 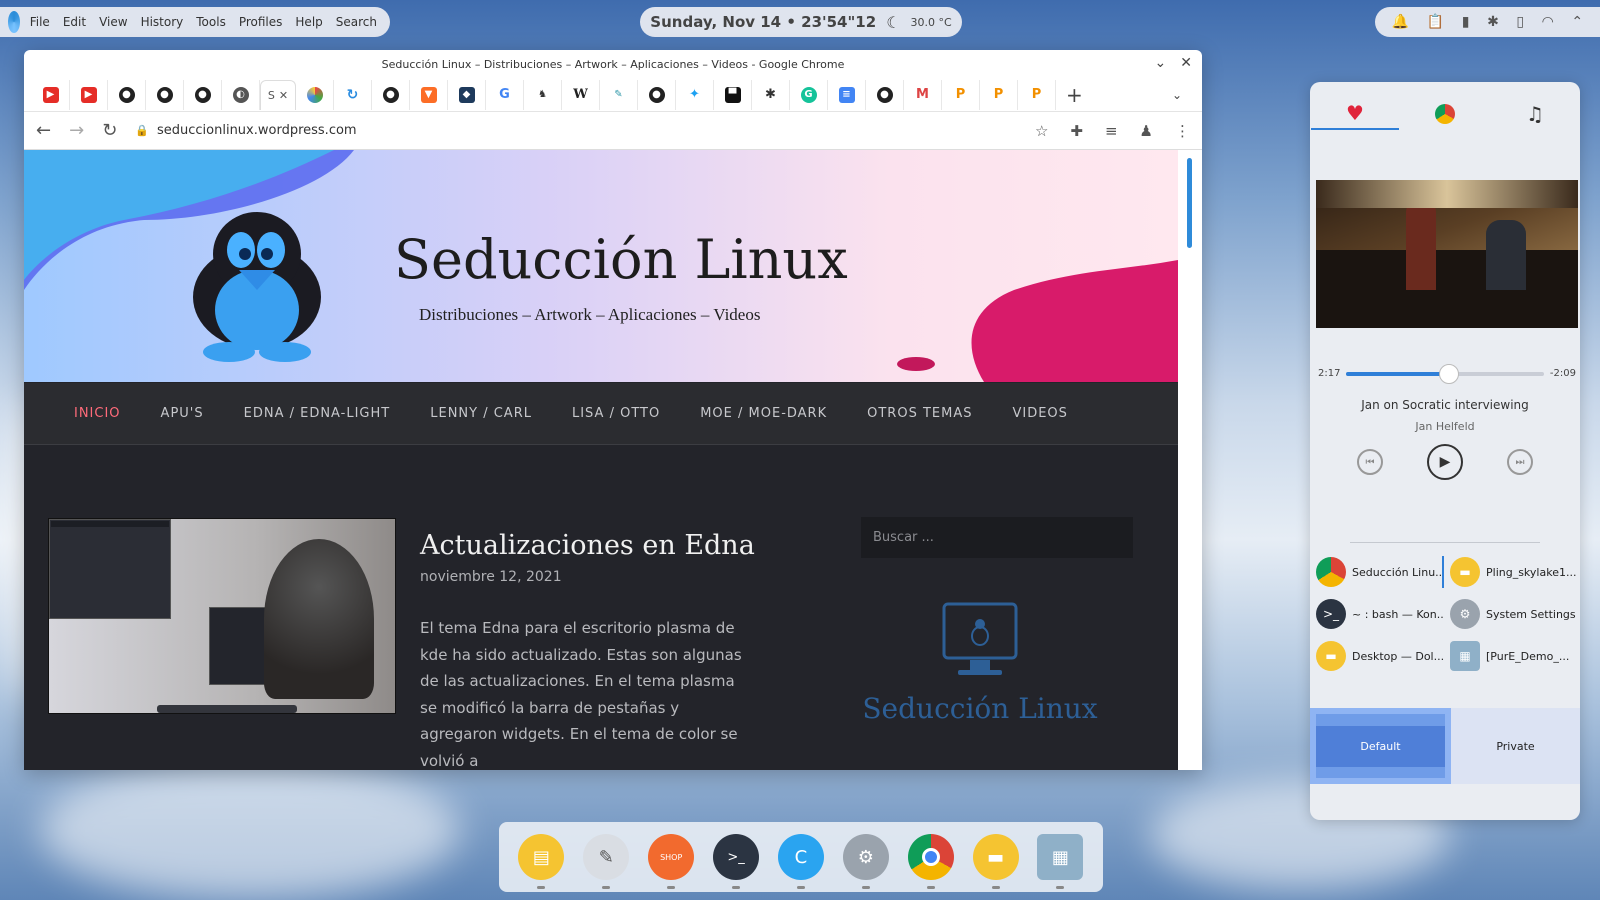 I want to click on menu-view: View, so click(x=113, y=22).